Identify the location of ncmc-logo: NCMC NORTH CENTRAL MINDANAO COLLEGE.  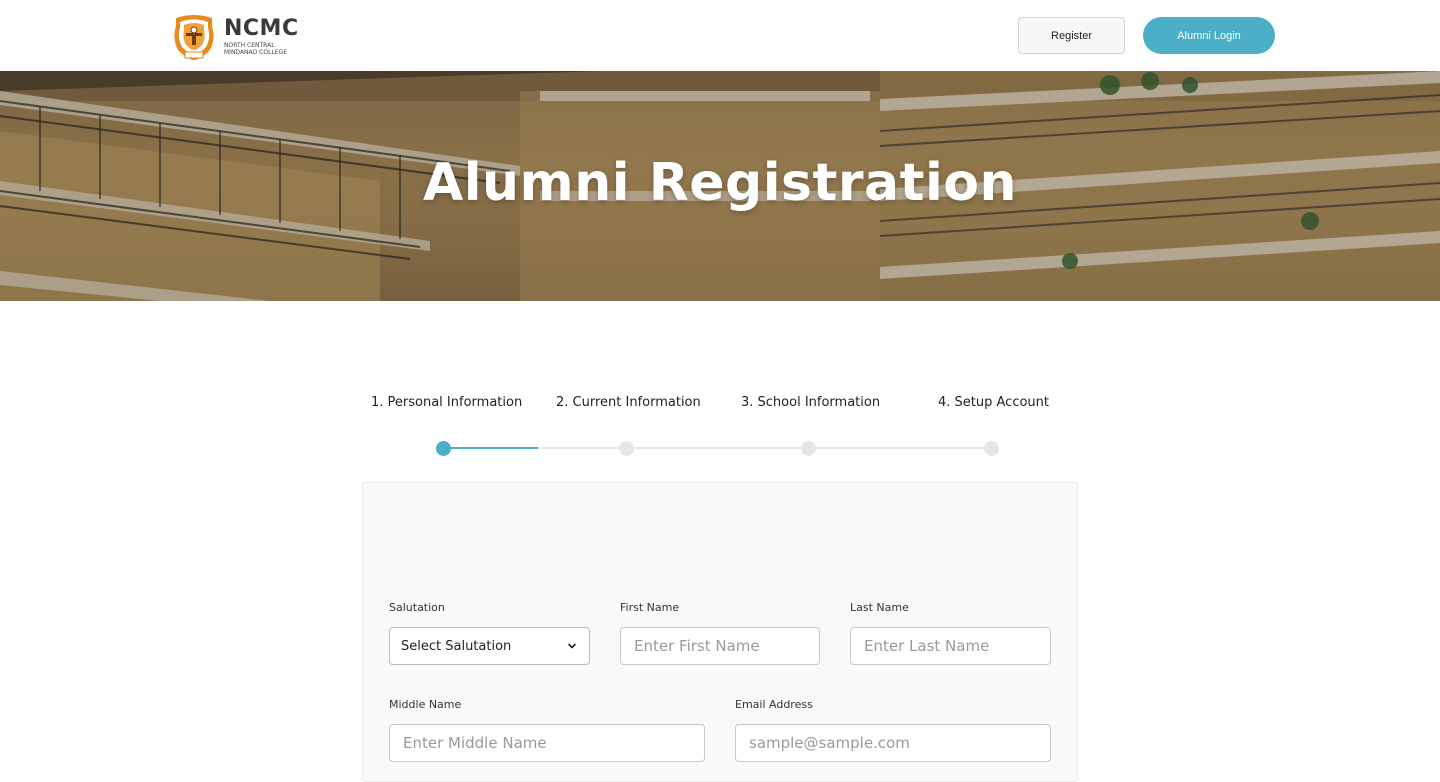
(237, 37).